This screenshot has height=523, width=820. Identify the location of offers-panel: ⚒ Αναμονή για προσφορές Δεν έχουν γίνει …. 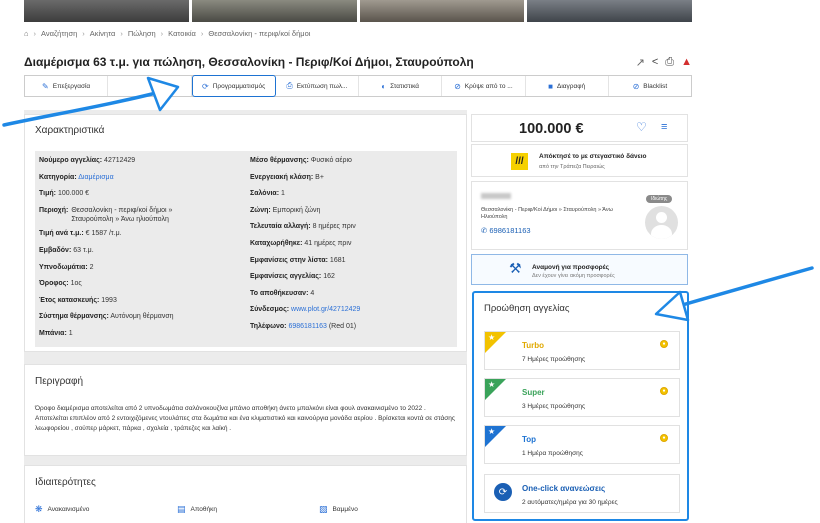
(579, 269).